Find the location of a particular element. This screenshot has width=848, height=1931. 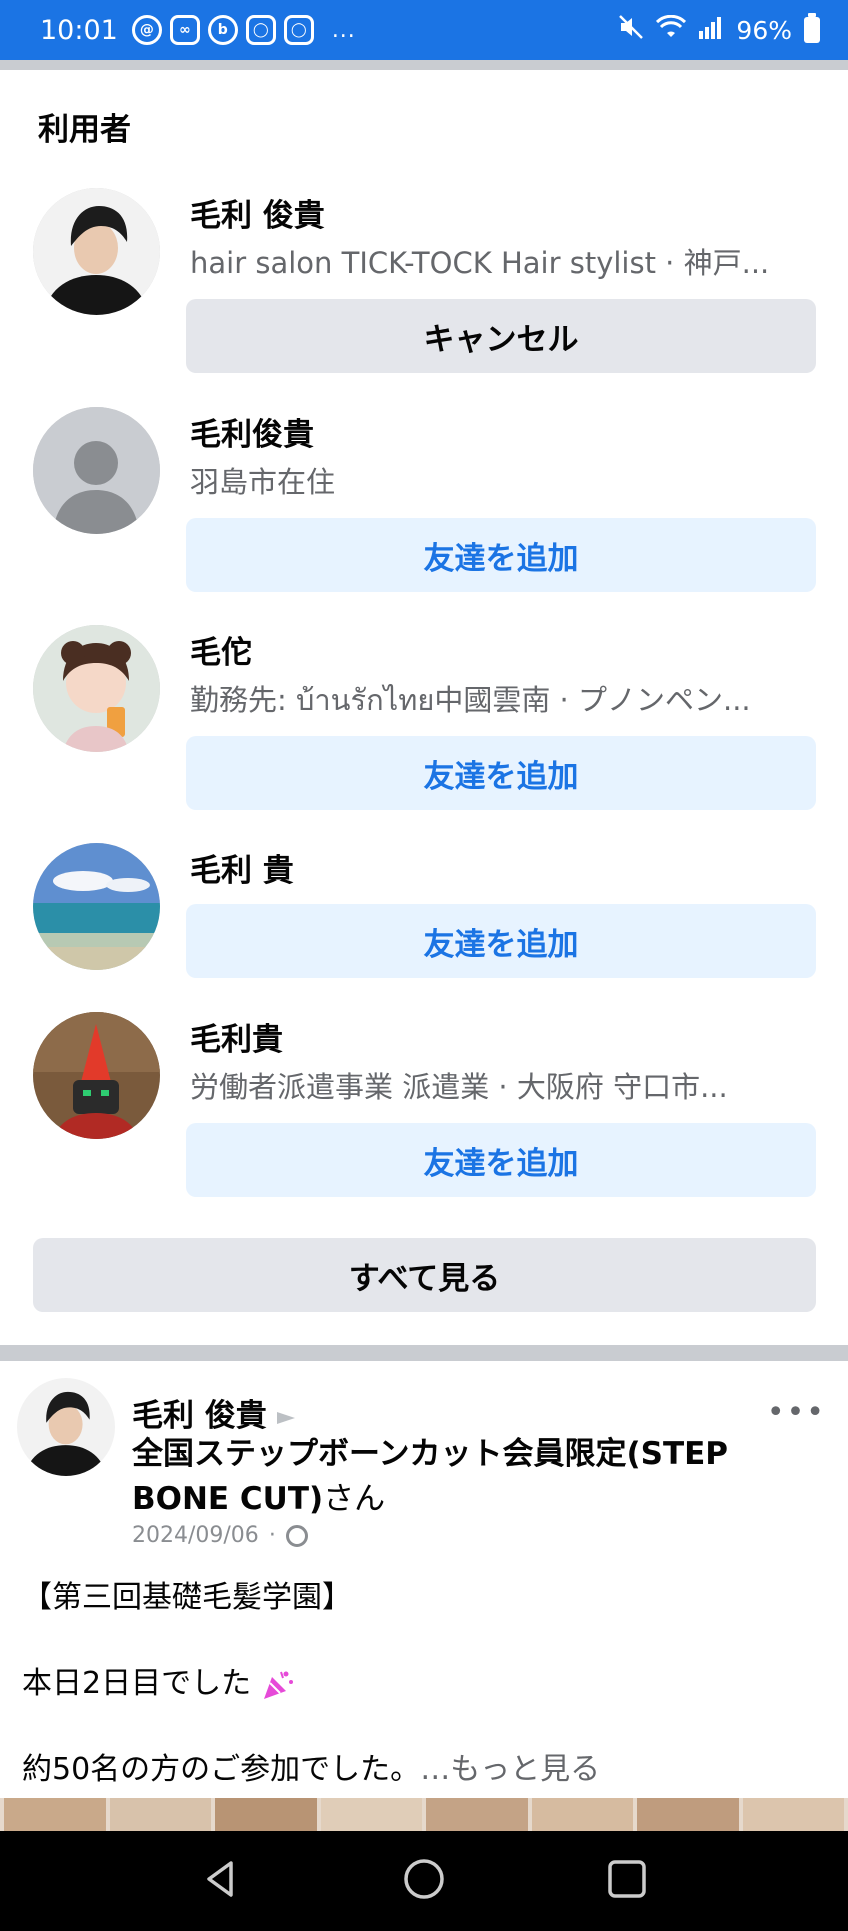

home-icon is located at coordinates (424, 1881).